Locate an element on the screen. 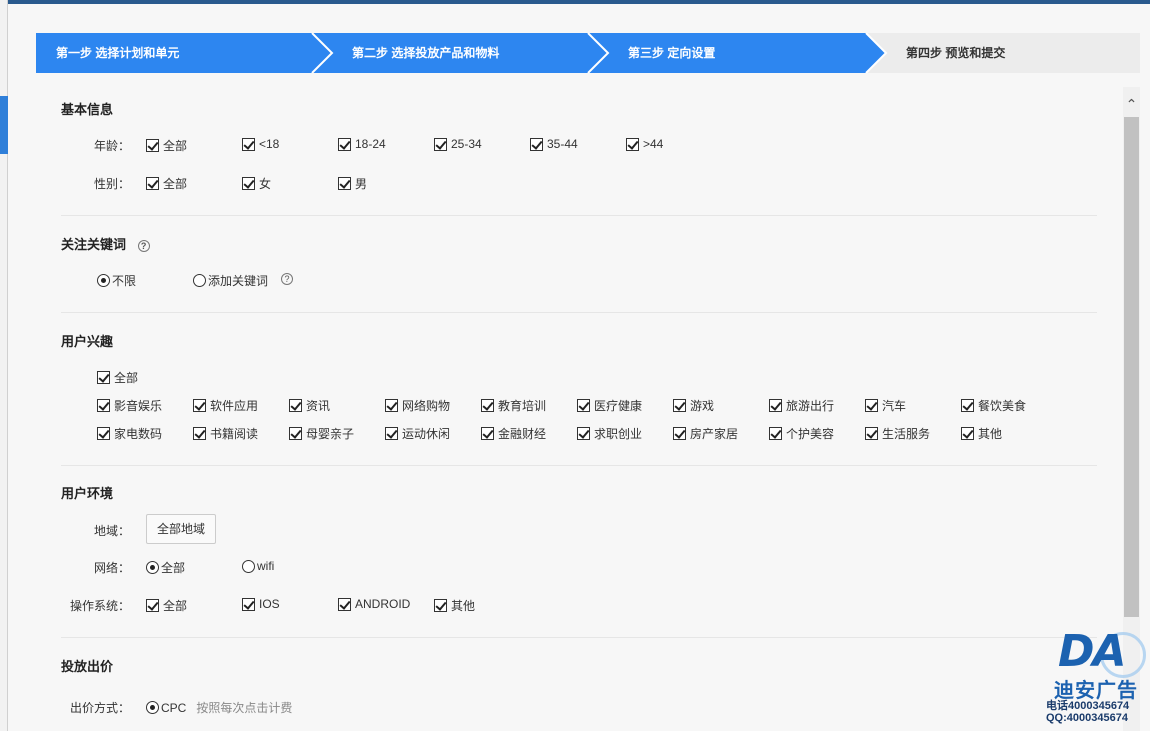 This screenshot has width=1150, height=731. section-title-environment: 用户环境 is located at coordinates (87, 493).